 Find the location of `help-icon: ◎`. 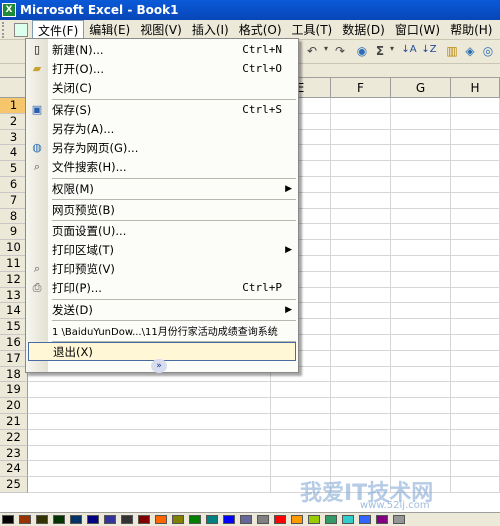

help-icon: ◎ is located at coordinates (488, 52).